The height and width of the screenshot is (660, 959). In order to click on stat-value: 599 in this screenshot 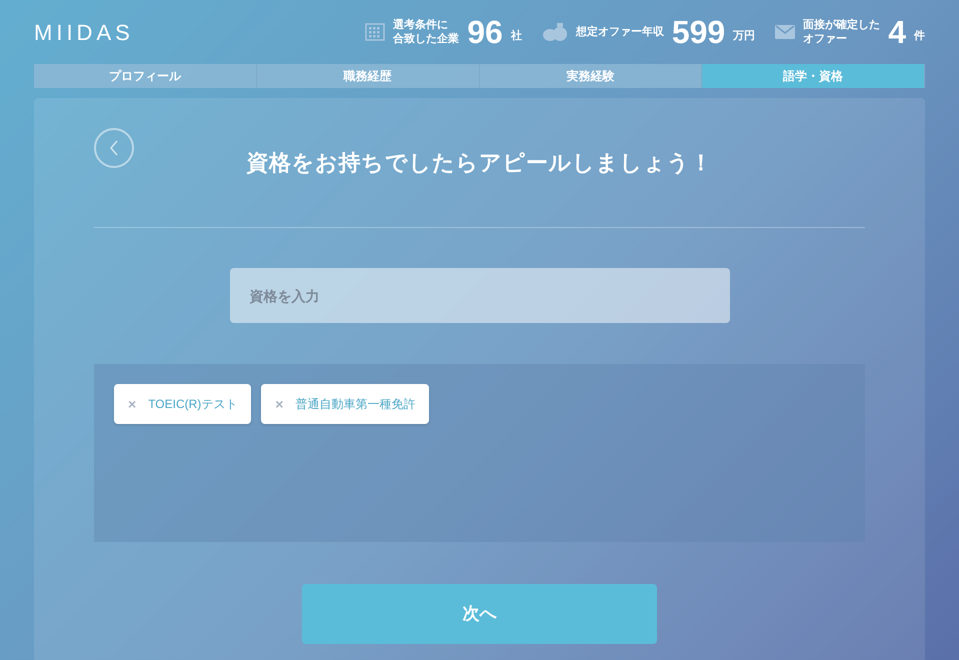, I will do `click(699, 32)`.